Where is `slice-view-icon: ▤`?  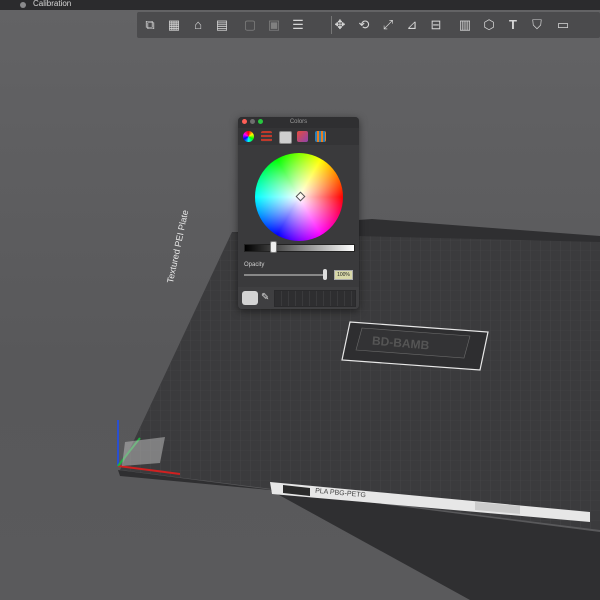 slice-view-icon: ▤ is located at coordinates (222, 25).